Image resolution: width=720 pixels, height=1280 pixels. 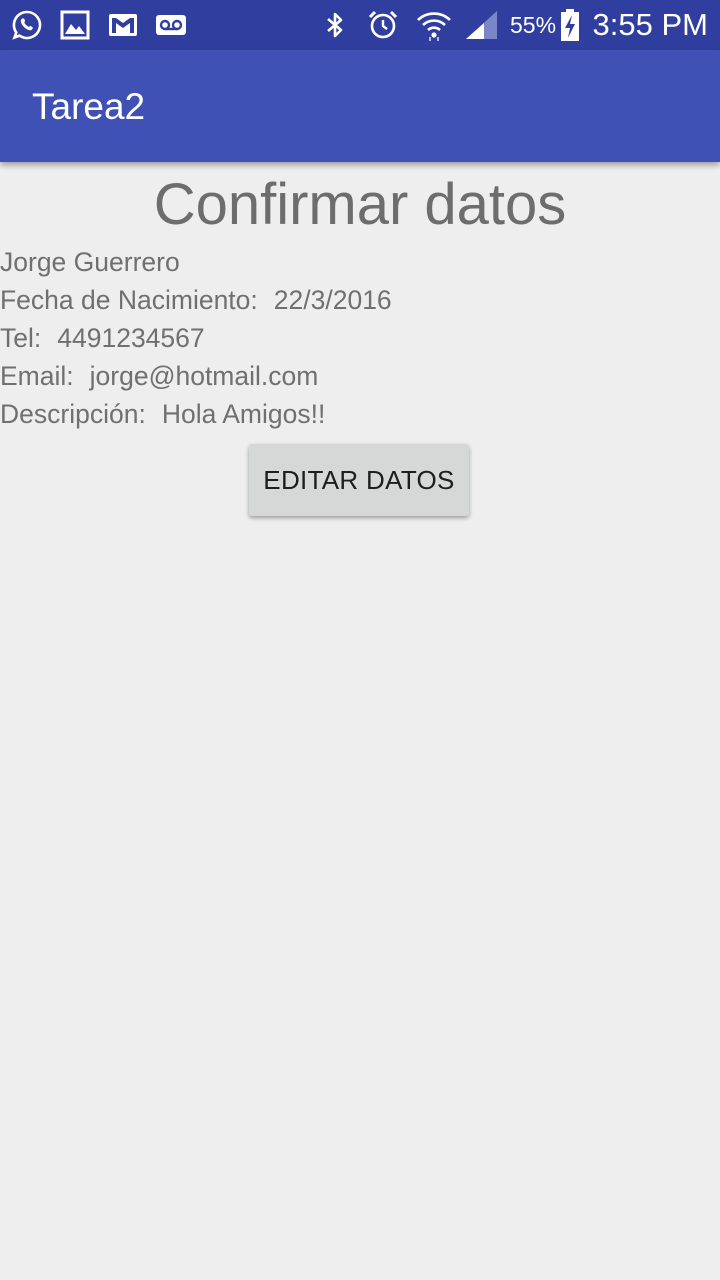 I want to click on name-row: Jorge Guerrero, so click(x=90, y=262).